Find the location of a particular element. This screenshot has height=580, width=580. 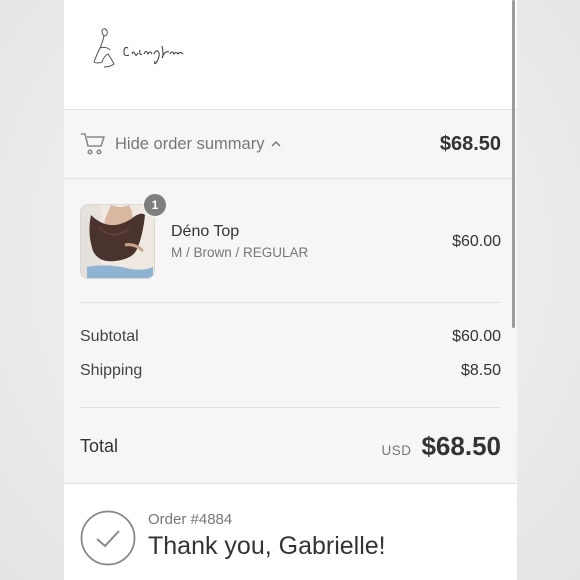

summary-toggle-total: $68.50 is located at coordinates (470, 143).